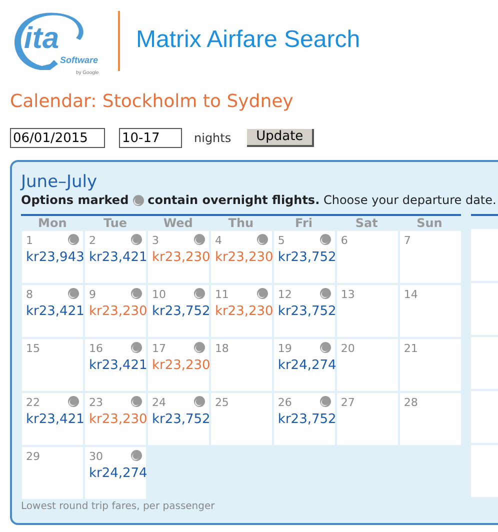 This screenshot has width=498, height=532. I want to click on app-title: Matrix Airfare Search, so click(248, 40).